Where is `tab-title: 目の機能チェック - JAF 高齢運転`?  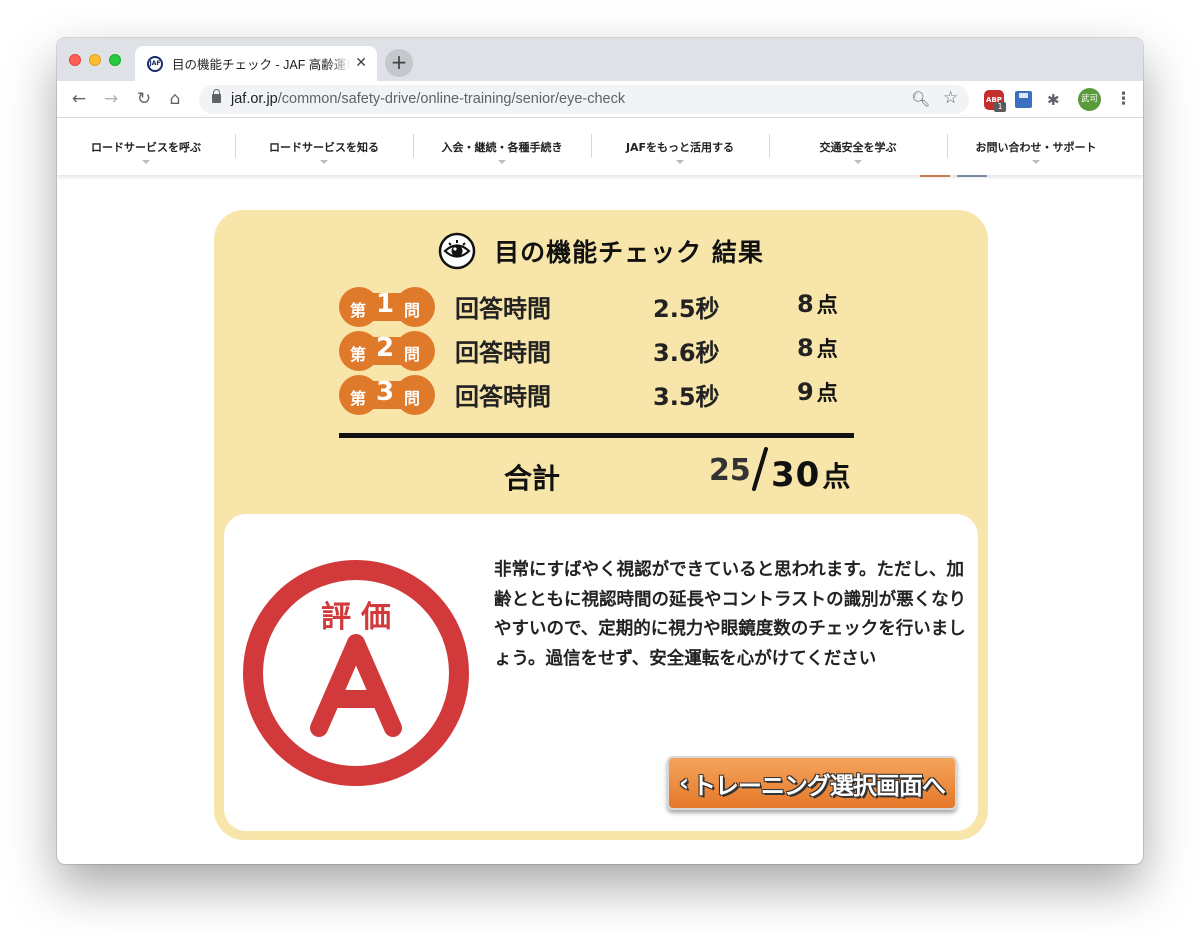 tab-title: 目の機能チェック - JAF 高齢運転 is located at coordinates (261, 65).